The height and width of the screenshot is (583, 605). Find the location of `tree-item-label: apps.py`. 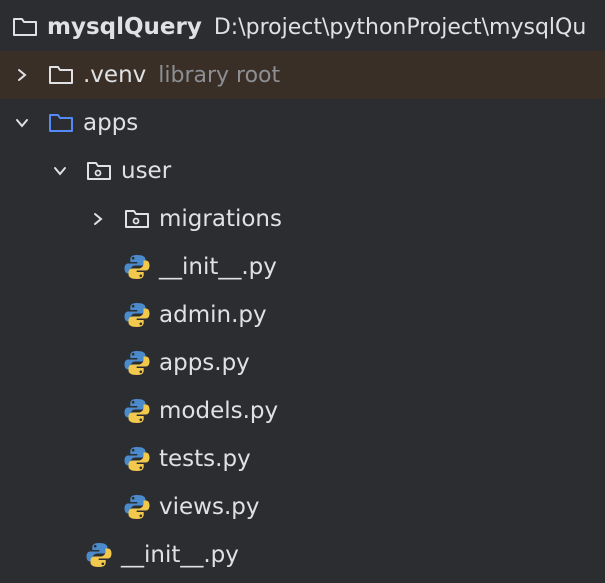

tree-item-label: apps.py is located at coordinates (204, 363).